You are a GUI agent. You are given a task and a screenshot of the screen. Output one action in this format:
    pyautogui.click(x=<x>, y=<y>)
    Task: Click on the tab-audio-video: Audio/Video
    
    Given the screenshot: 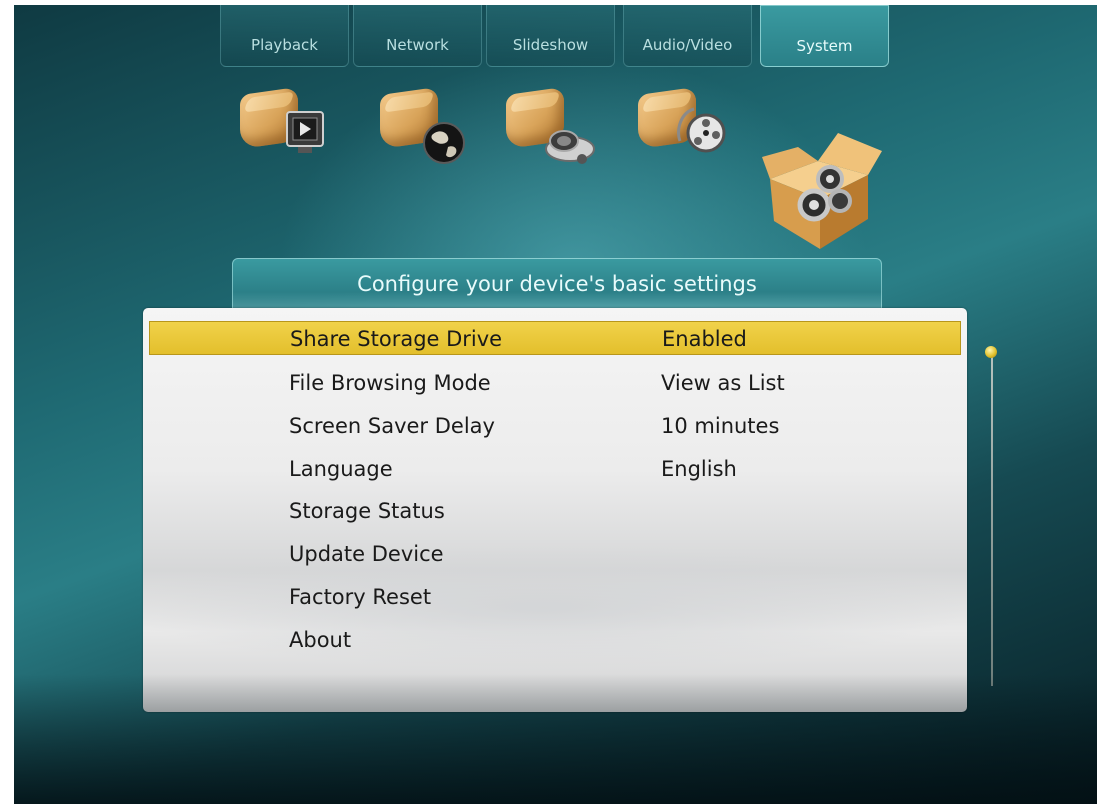 What is the action you would take?
    pyautogui.click(x=687, y=36)
    